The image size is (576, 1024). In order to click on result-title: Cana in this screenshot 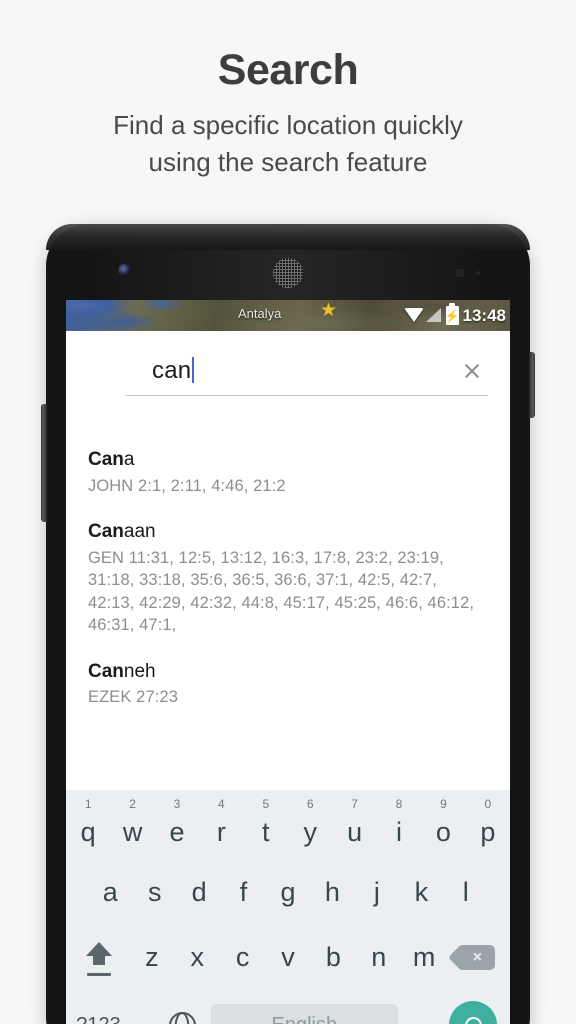, I will do `click(288, 460)`.